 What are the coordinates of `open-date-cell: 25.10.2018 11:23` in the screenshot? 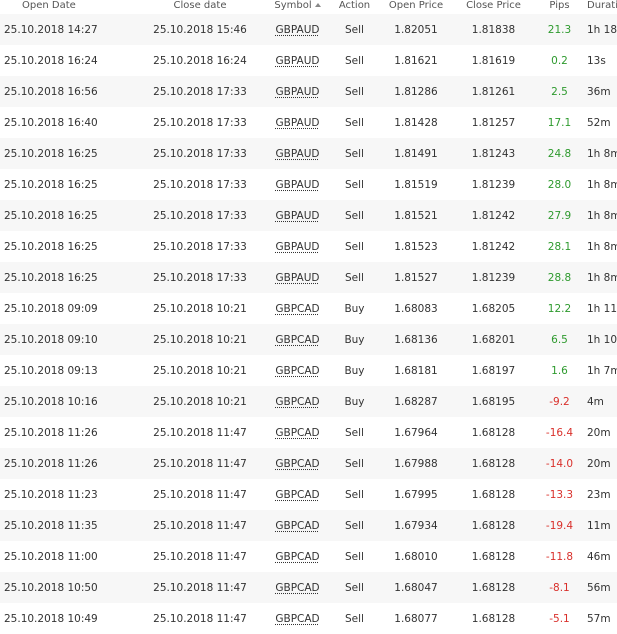 It's located at (68, 494).